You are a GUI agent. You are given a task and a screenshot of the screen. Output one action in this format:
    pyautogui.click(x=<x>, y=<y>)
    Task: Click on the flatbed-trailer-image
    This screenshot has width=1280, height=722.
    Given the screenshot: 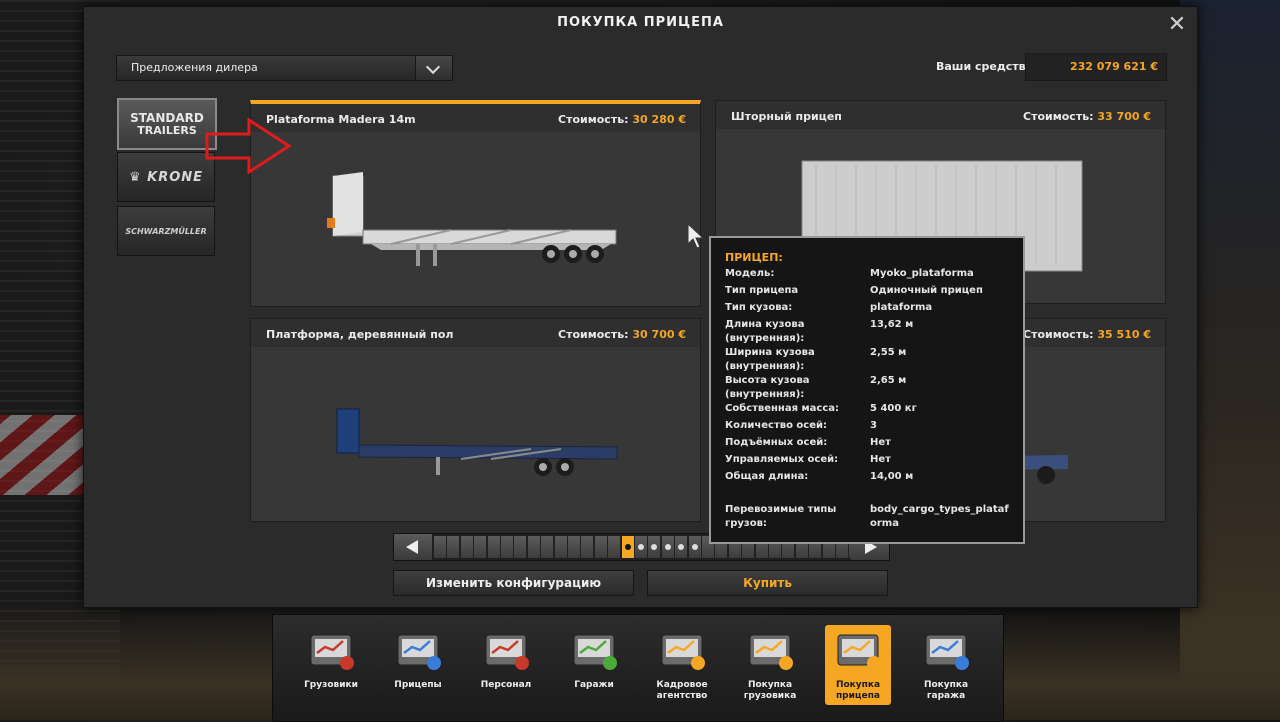 What is the action you would take?
    pyautogui.click(x=472, y=219)
    